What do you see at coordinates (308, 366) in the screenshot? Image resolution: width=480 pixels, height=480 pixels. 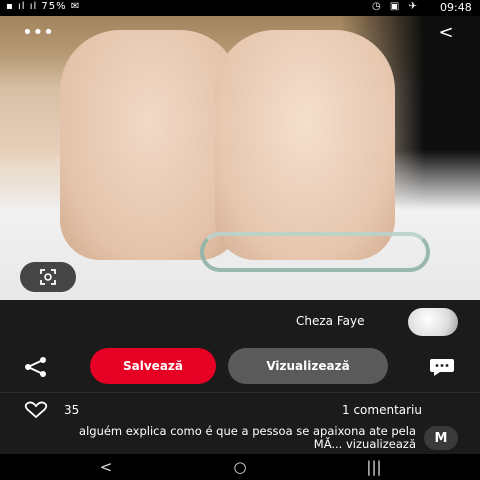 I see `visit-button: Vizualizează` at bounding box center [308, 366].